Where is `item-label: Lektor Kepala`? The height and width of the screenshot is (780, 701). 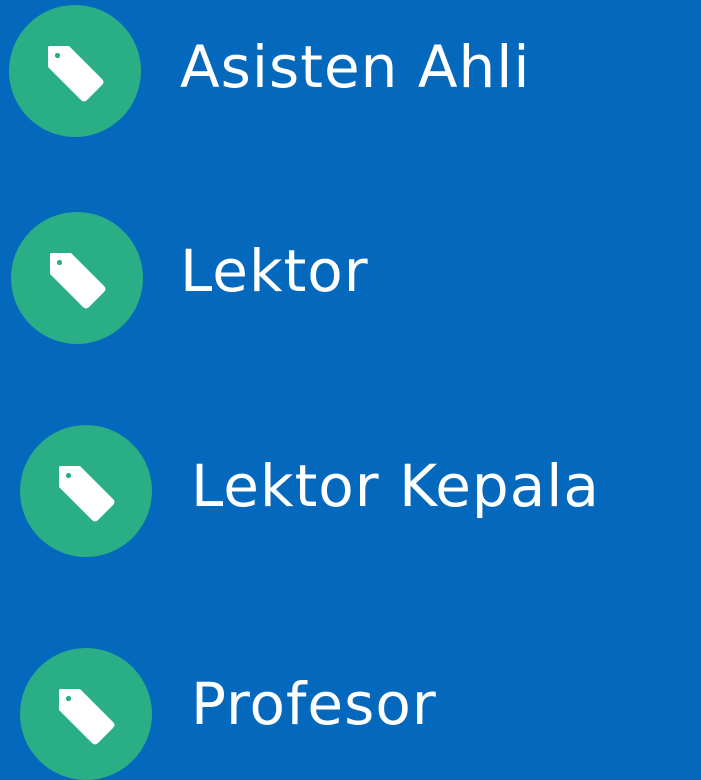
item-label: Lektor Kepala is located at coordinates (395, 486).